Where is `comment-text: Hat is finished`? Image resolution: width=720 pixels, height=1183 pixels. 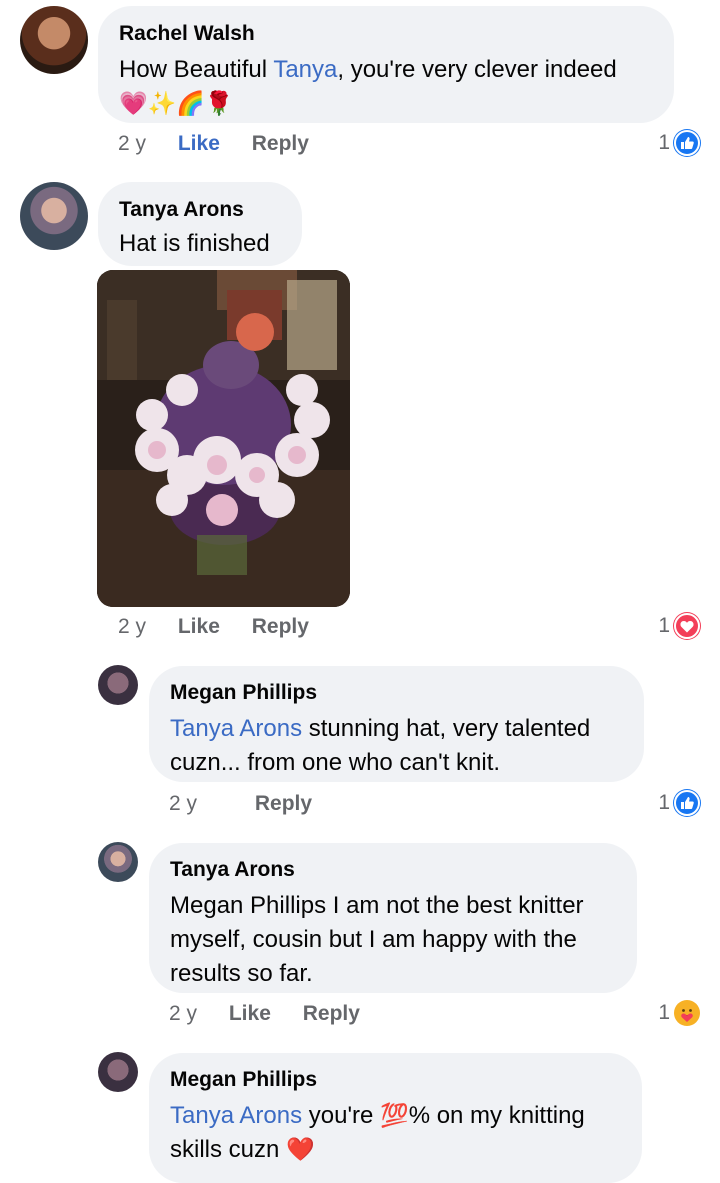 comment-text: Hat is finished is located at coordinates (194, 243).